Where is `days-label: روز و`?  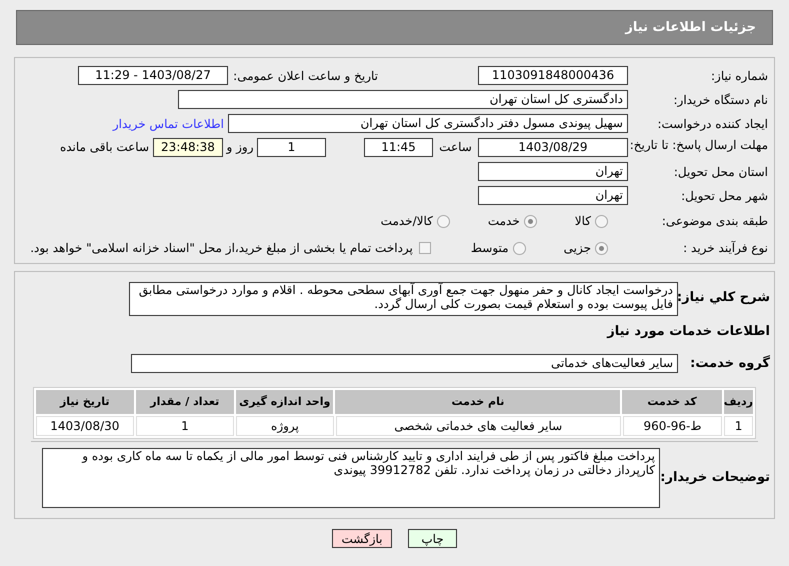 days-label: روز و is located at coordinates (239, 147).